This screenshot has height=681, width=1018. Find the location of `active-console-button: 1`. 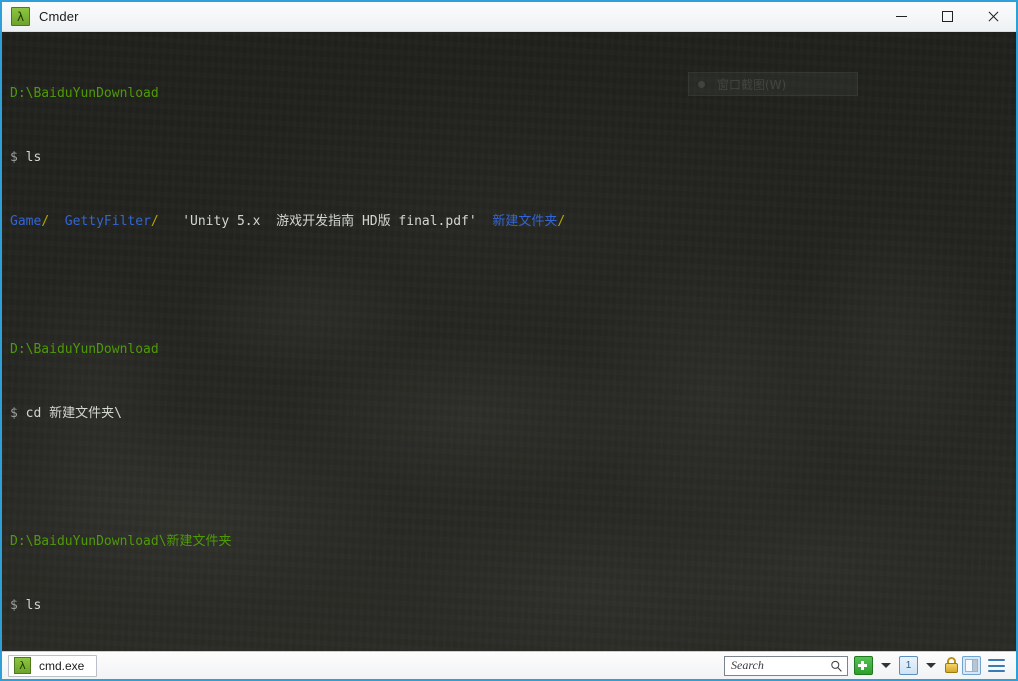

active-console-button: 1 is located at coordinates (908, 665).